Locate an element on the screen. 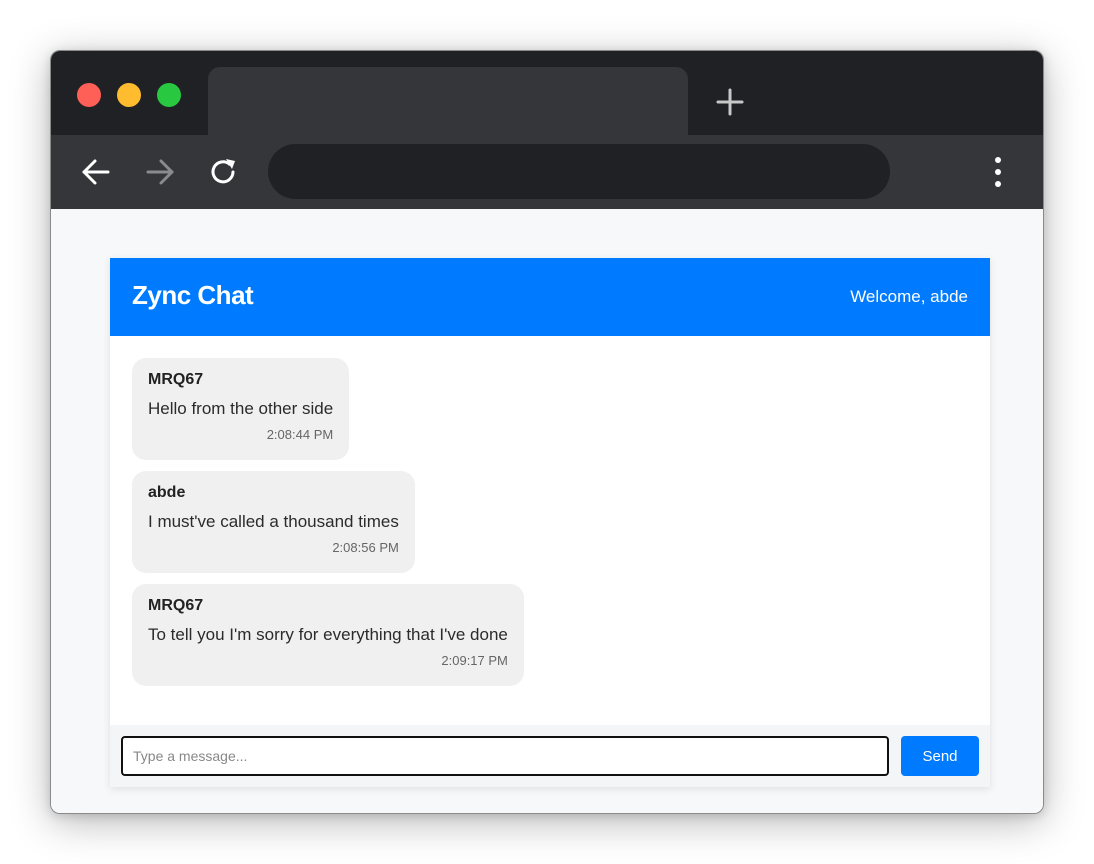 This screenshot has width=1094, height=864. message-text: I must've called a thousand times is located at coordinates (273, 521).